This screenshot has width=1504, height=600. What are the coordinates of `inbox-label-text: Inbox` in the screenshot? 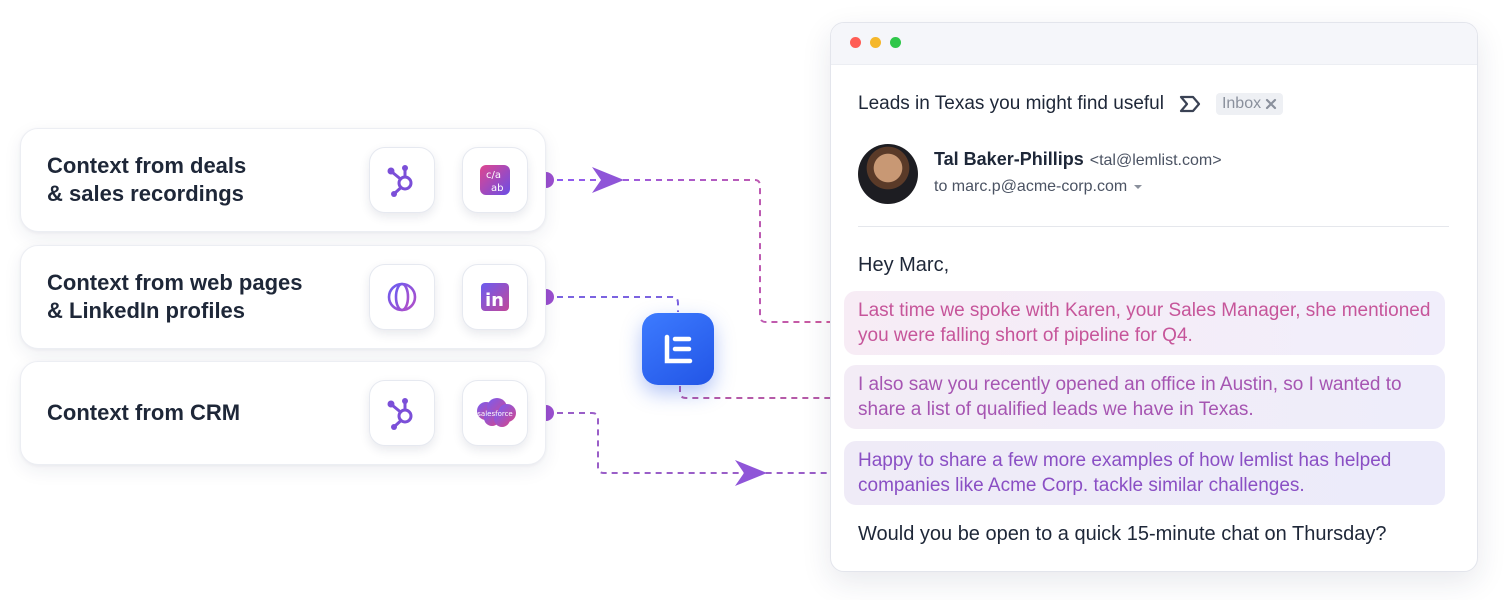 It's located at (1241, 103).